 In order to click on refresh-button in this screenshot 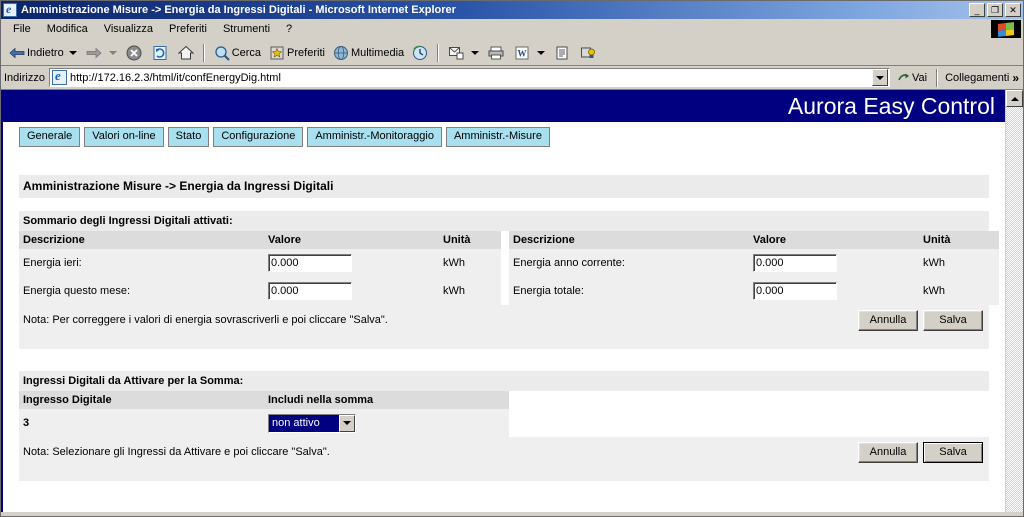, I will do `click(160, 53)`.